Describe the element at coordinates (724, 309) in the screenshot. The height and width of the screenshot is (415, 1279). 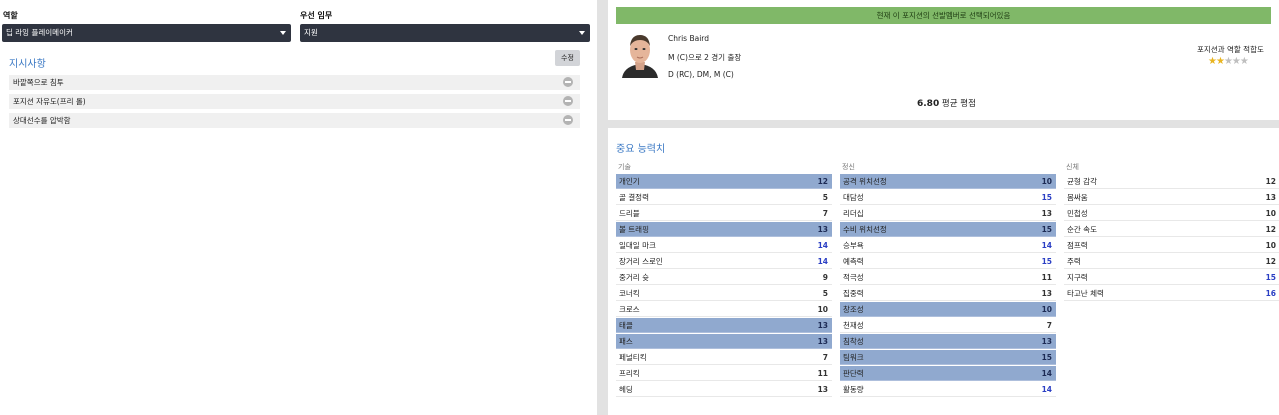
I see `attribute-row: 크로스 10` at that location.